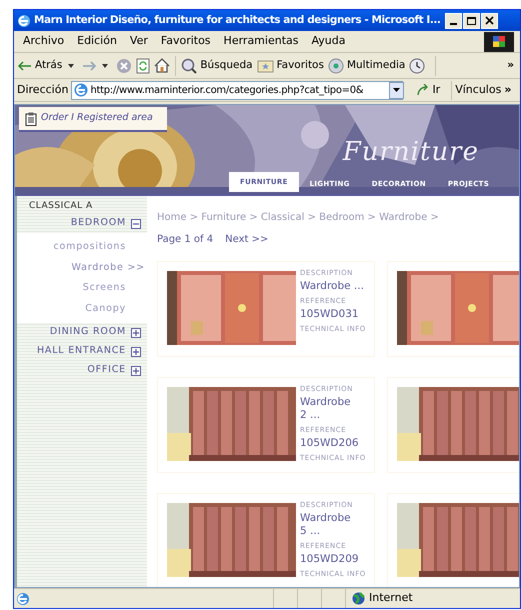 Image resolution: width=521 pixels, height=610 pixels. Describe the element at coordinates (88, 332) in the screenshot. I see `sidebar-item: DINING ROOM` at that location.